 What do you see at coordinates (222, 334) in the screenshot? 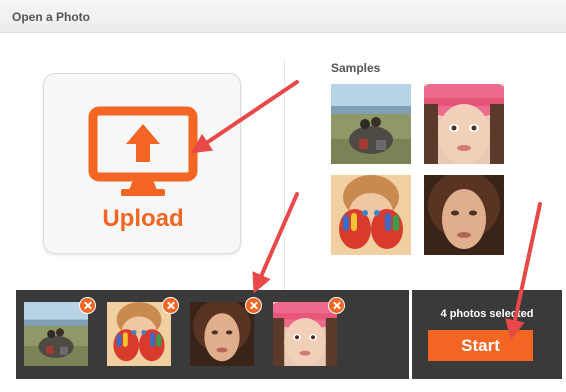
I see `tray-photo-woman-portrait` at bounding box center [222, 334].